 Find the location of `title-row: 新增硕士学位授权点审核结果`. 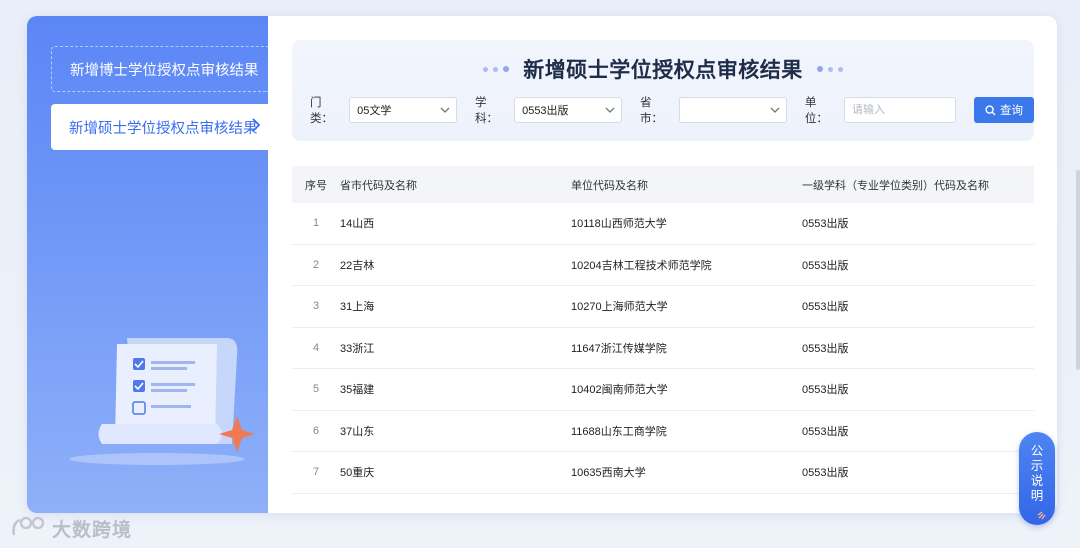

title-row: 新增硕士学位授权点审核结果 is located at coordinates (663, 69).